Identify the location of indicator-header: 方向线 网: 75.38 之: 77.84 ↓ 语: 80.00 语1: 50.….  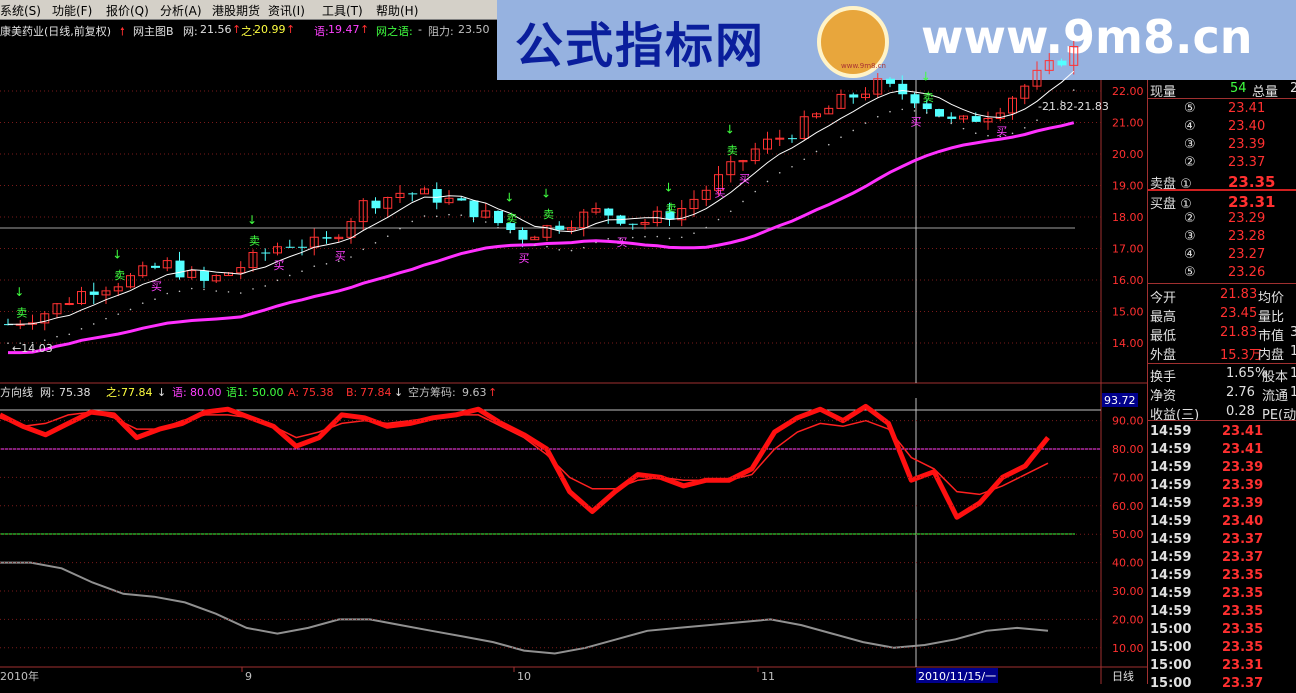
(248, 392).